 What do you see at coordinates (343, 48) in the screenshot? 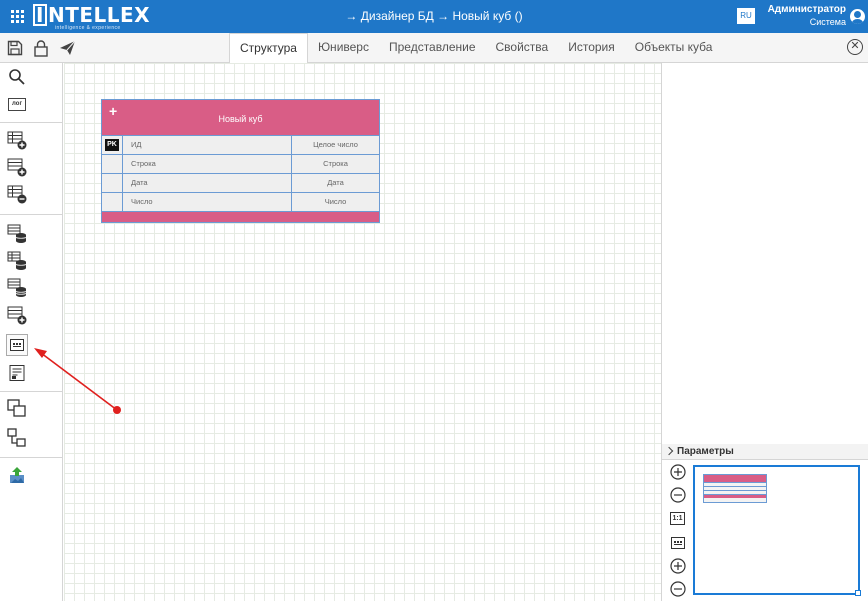
I see `tab-universe: Юниверс` at bounding box center [343, 48].